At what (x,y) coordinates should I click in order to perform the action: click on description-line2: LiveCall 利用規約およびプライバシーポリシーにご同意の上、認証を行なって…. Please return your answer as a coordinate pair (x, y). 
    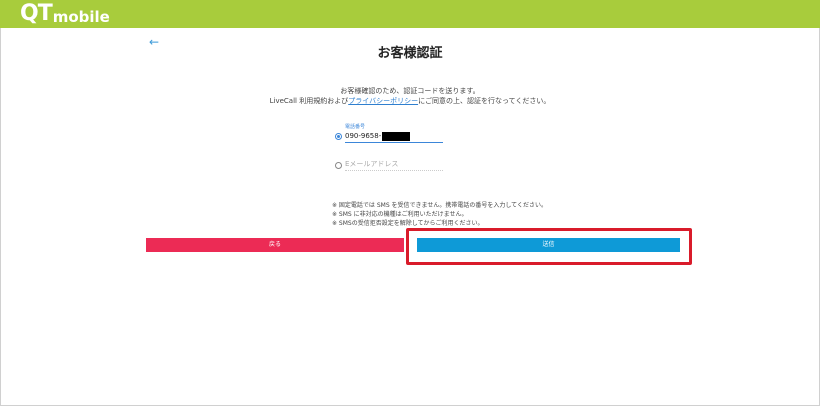
    Looking at the image, I should click on (410, 101).